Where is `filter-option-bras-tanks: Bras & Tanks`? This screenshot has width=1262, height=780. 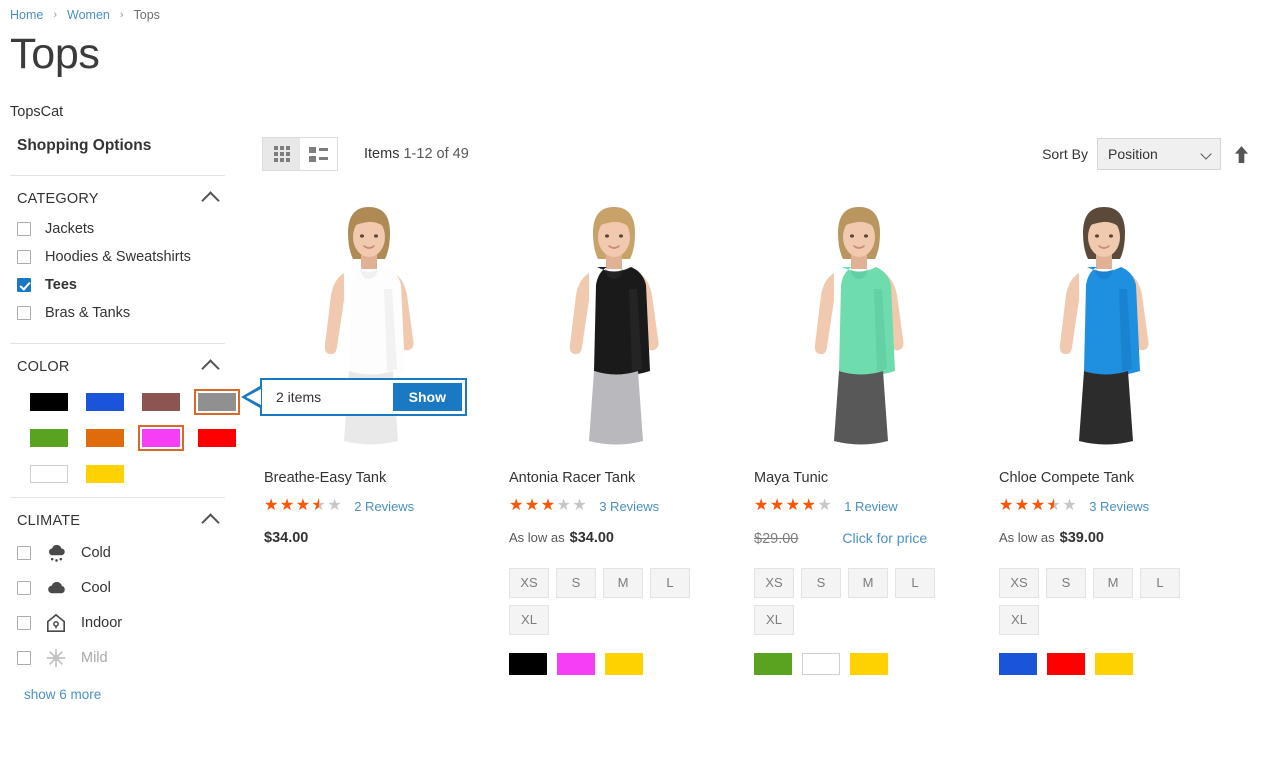
filter-option-bras-tanks: Bras & Tanks is located at coordinates (121, 313).